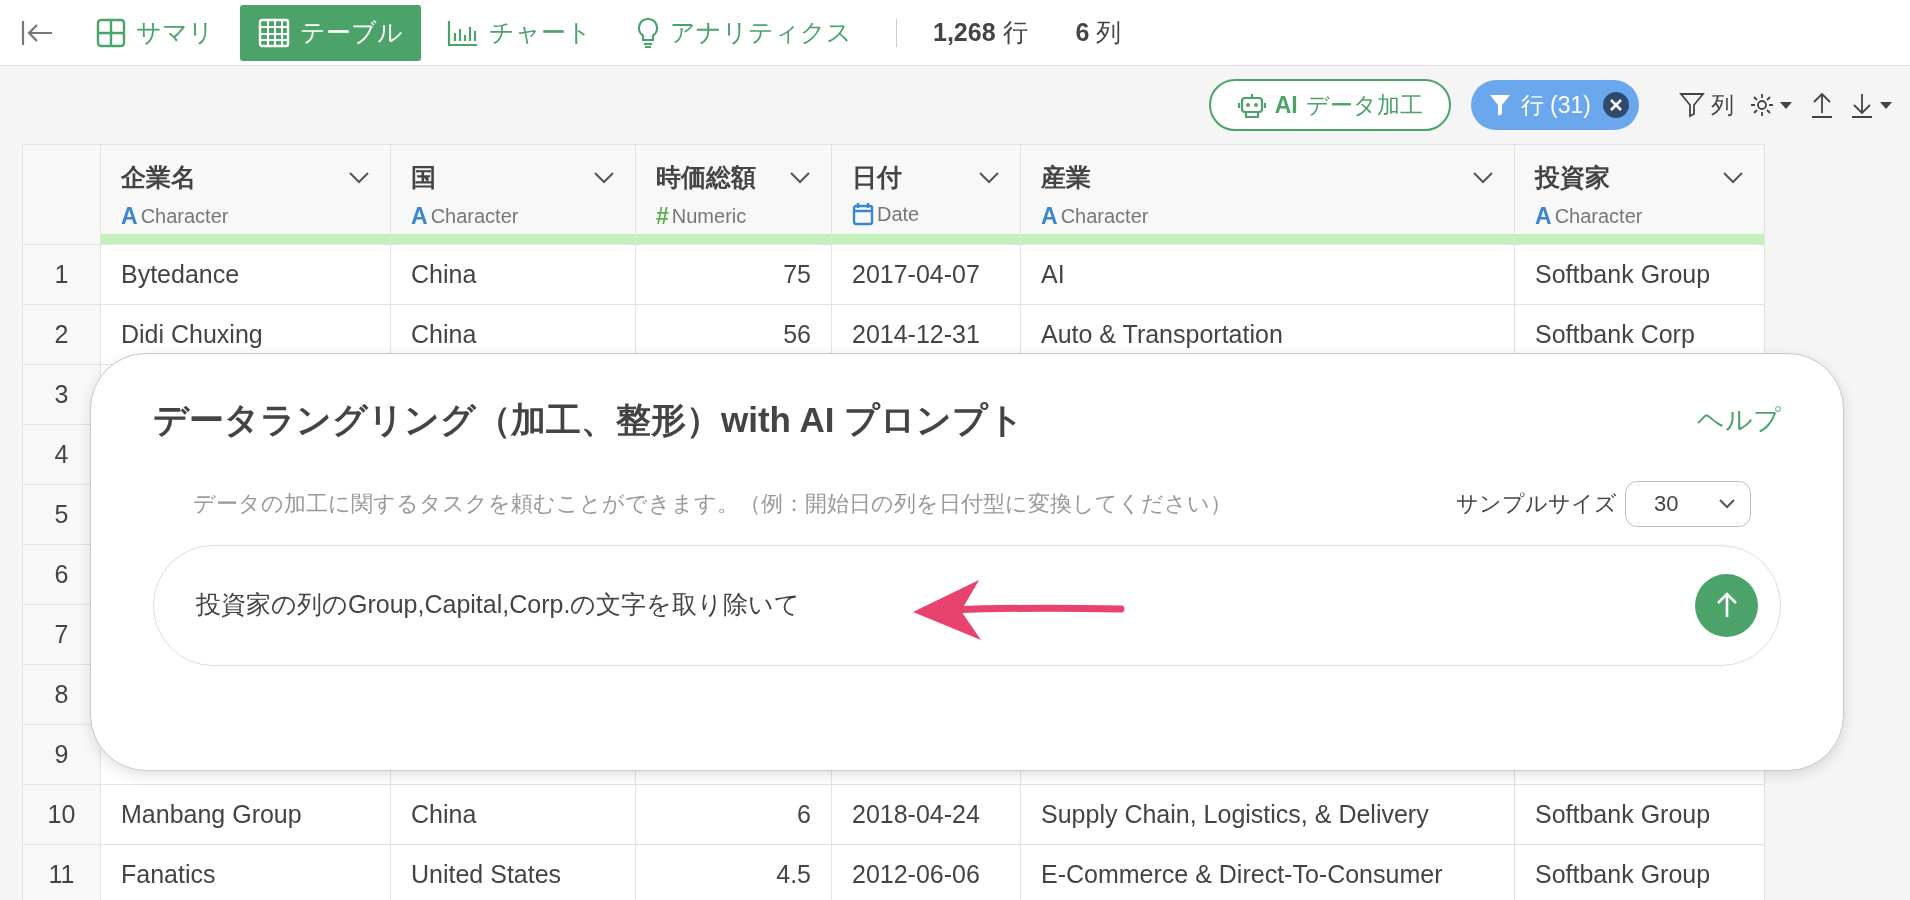 The height and width of the screenshot is (900, 1910). What do you see at coordinates (111, 32) in the screenshot?
I see `grid-icon` at bounding box center [111, 32].